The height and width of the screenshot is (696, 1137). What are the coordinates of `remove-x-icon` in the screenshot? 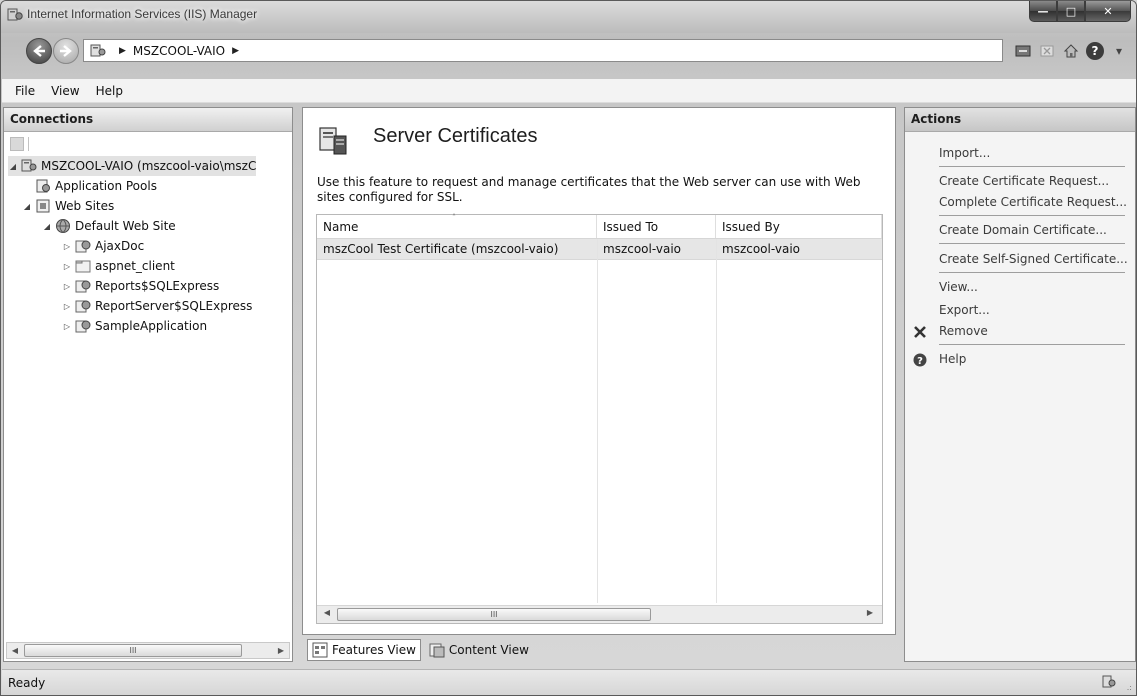 It's located at (920, 332).